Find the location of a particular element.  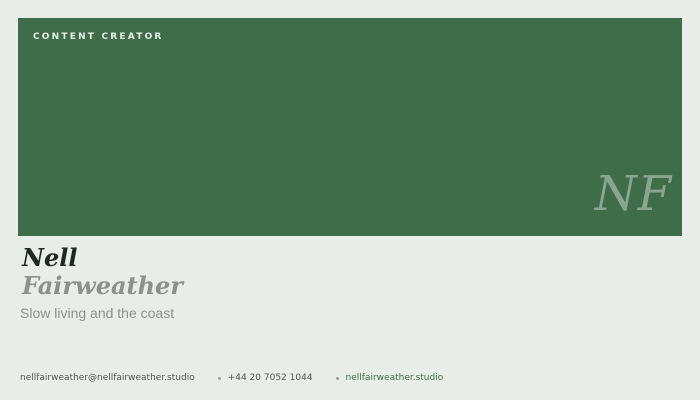

last-name: Fairweather is located at coordinates (102, 285).